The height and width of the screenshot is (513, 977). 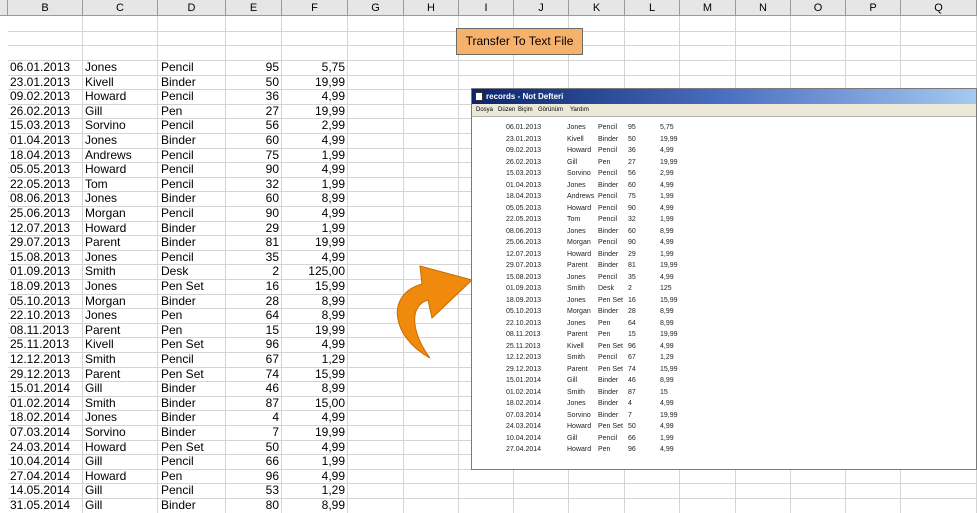 I want to click on notepad-menu-item: Düzen, so click(x=506, y=110).